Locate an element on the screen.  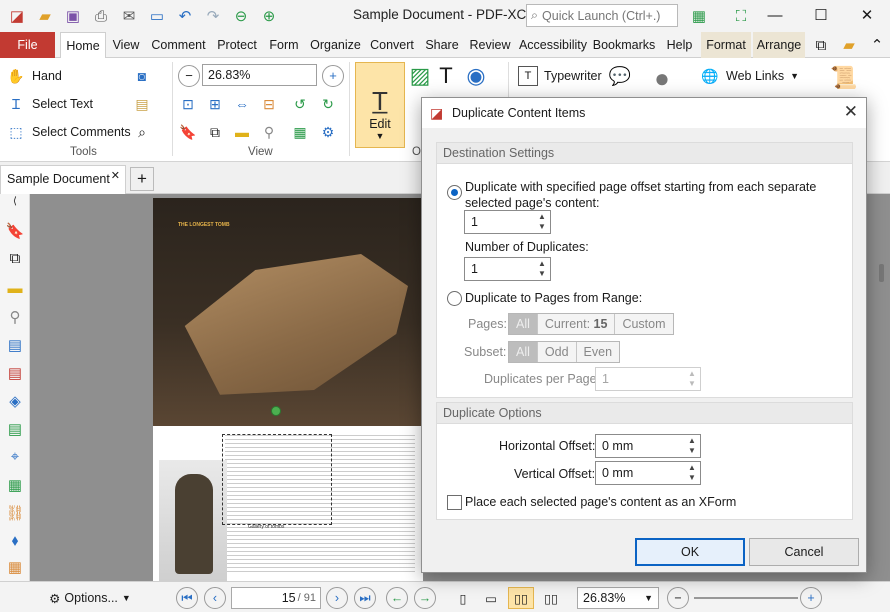
structure-icon: ▦ is located at coordinates (15, 486).